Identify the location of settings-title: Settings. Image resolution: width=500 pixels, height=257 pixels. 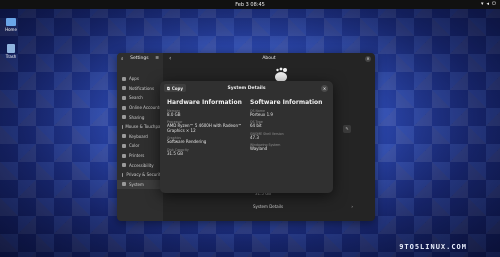
(139, 58).